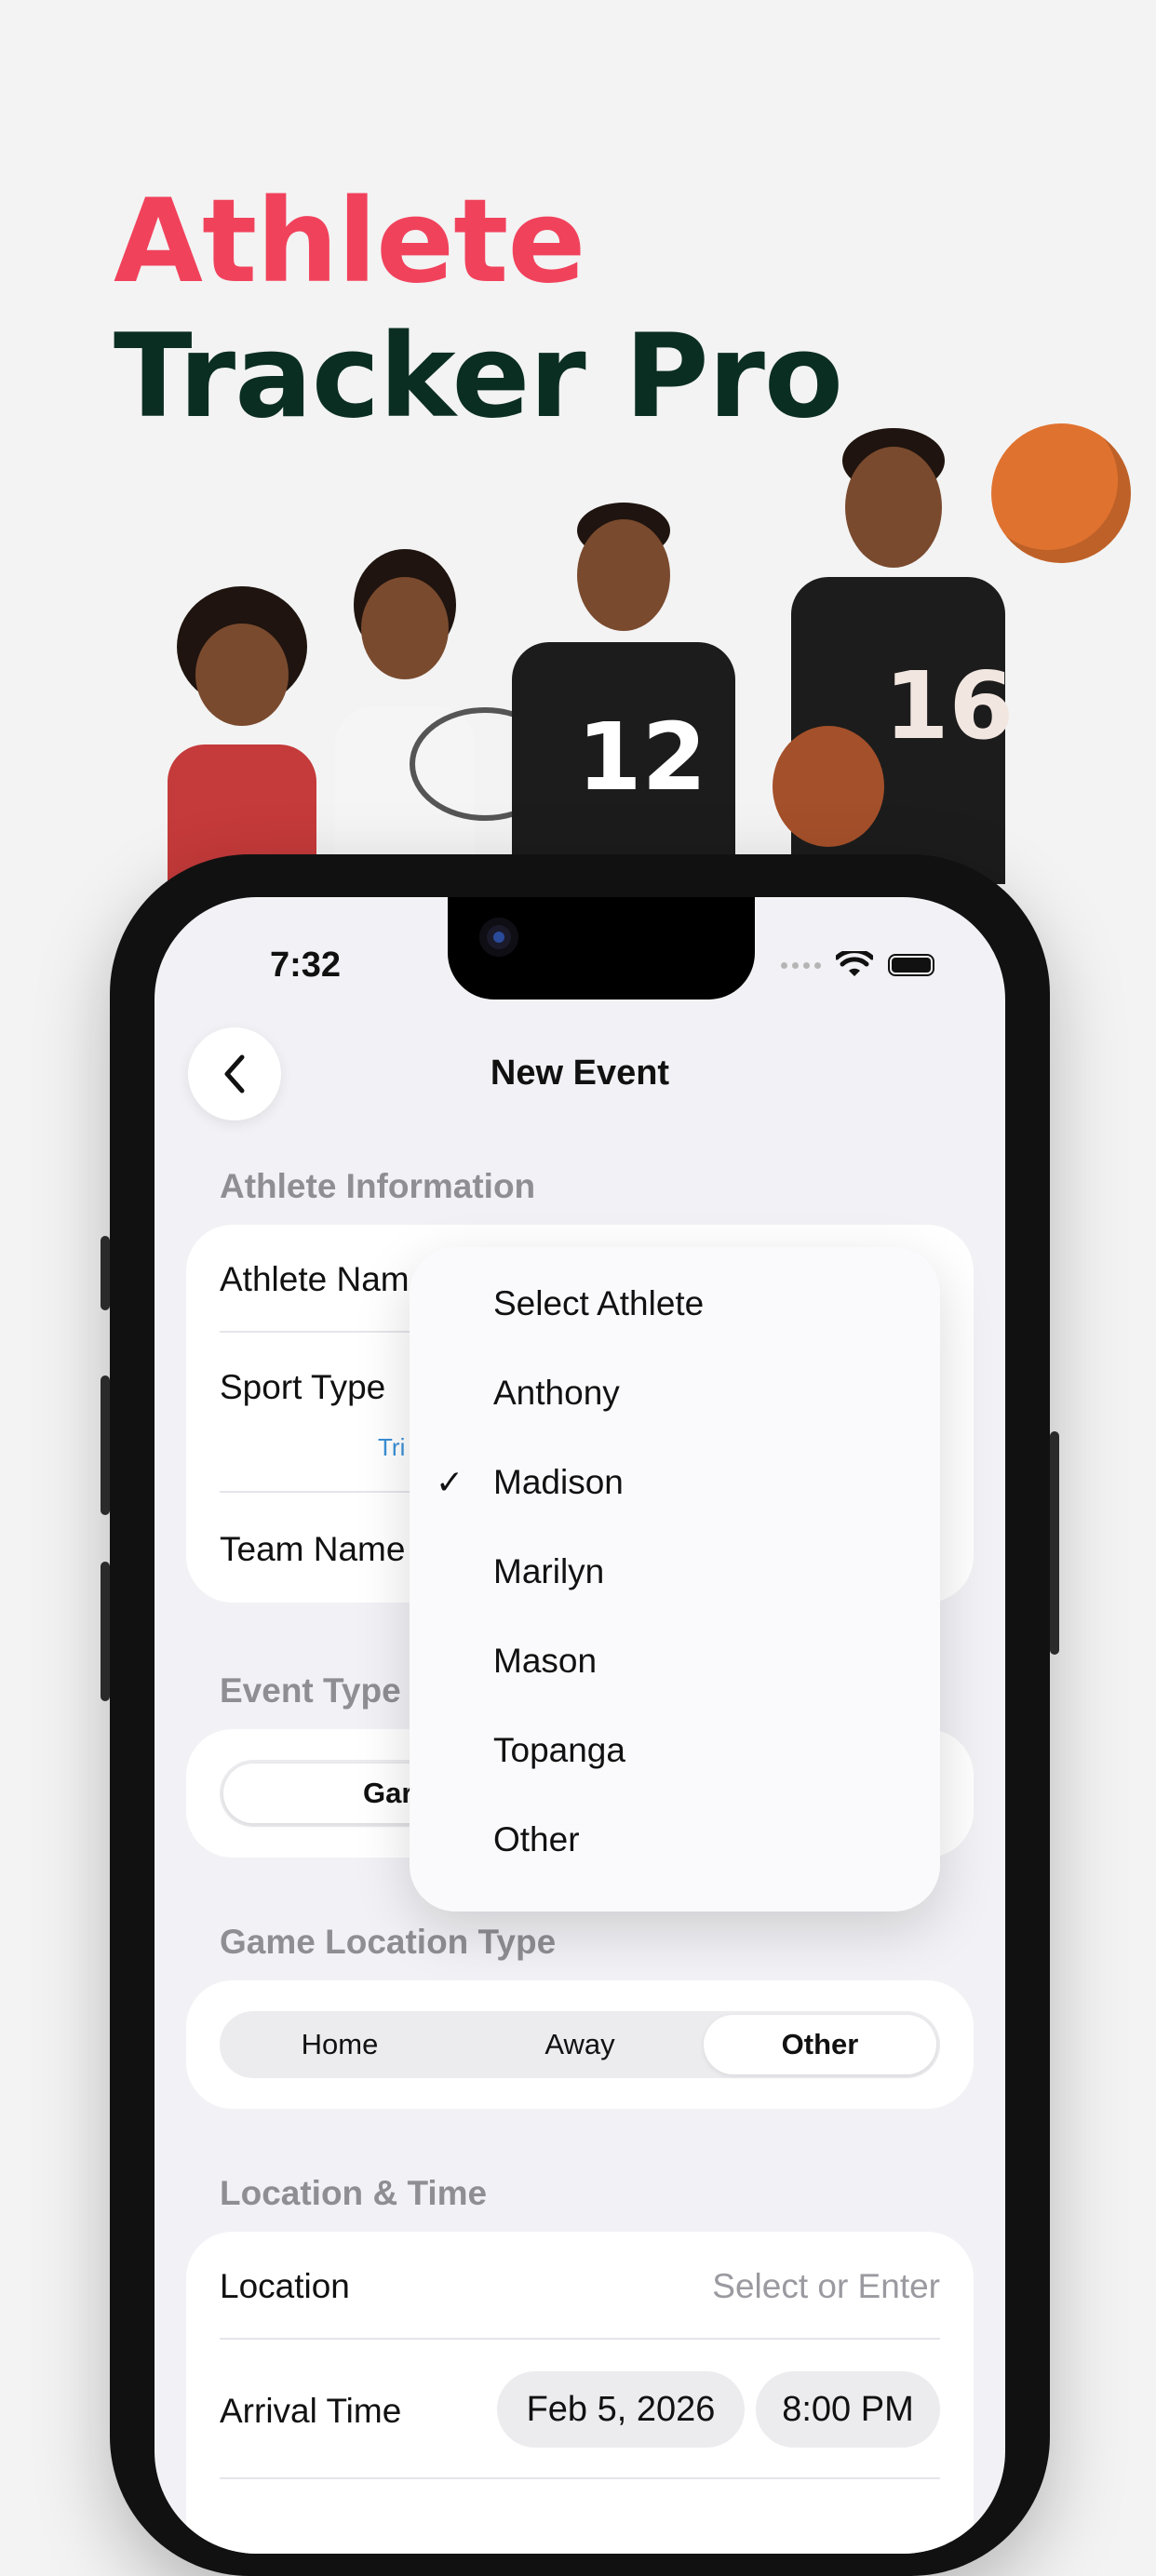 This screenshot has height=2576, width=1156. I want to click on dropdown-item-topanga: Topanga, so click(559, 1750).